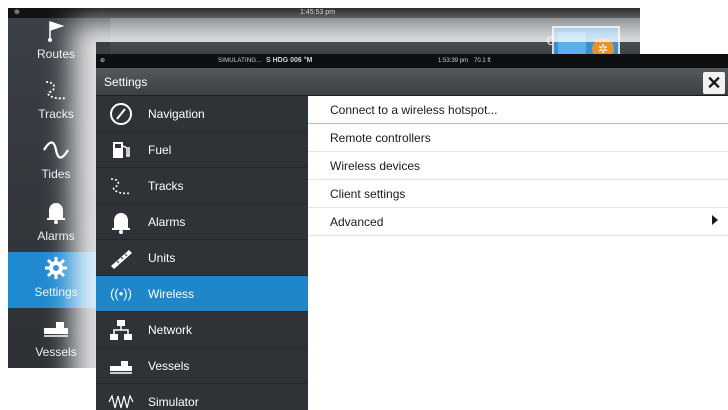  Describe the element at coordinates (202, 366) in the screenshot. I see `category-vessels: Vessels` at that location.